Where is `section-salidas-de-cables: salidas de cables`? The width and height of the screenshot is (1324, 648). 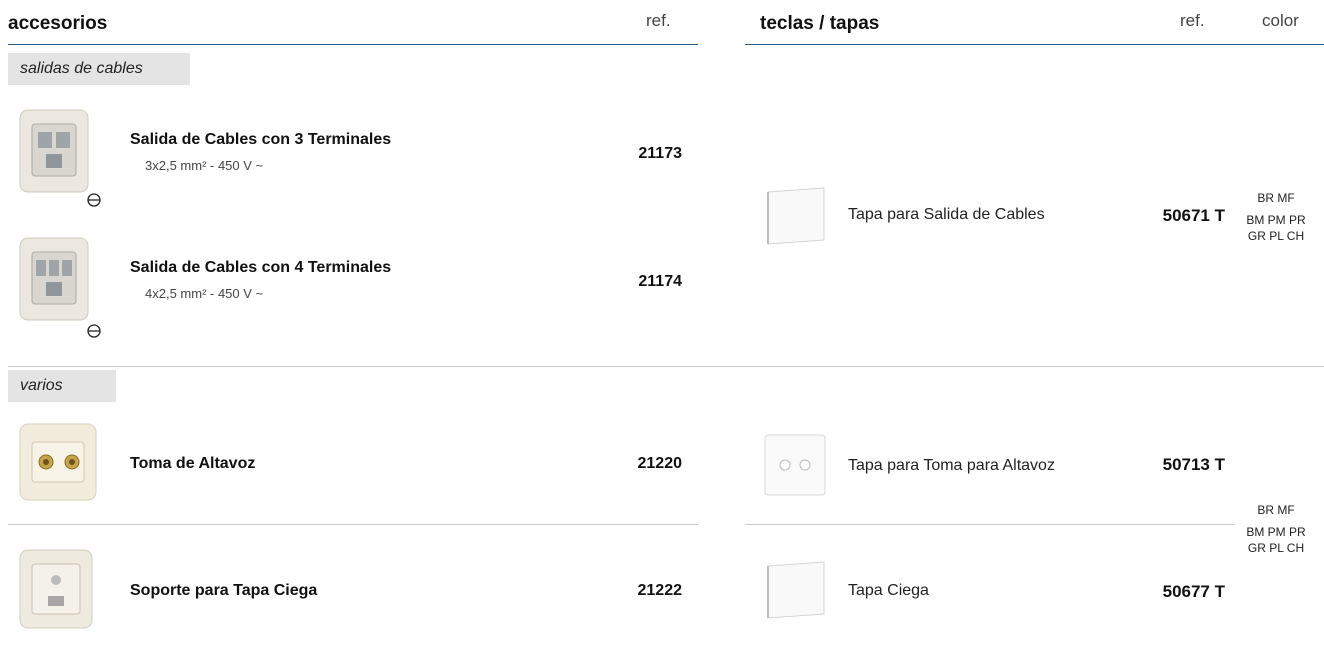 section-salidas-de-cables: salidas de cables is located at coordinates (99, 69).